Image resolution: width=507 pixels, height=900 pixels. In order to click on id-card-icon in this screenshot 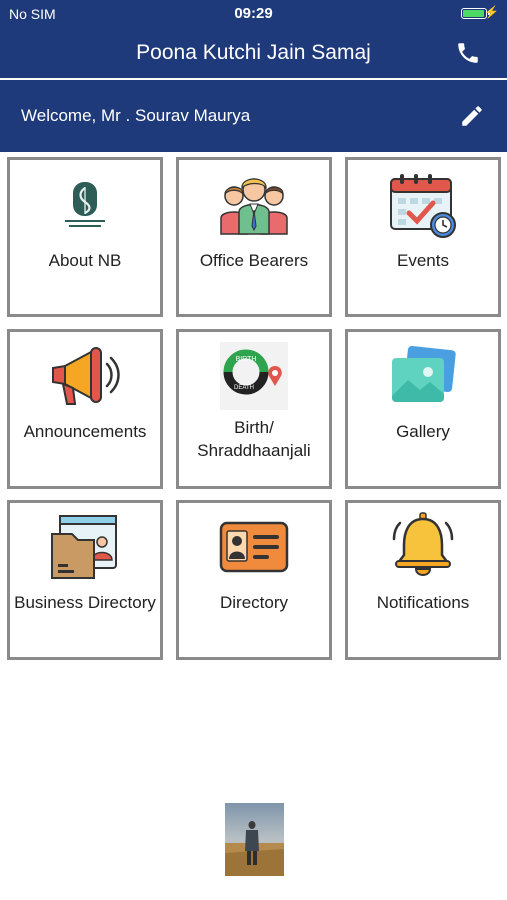, I will do `click(254, 547)`.